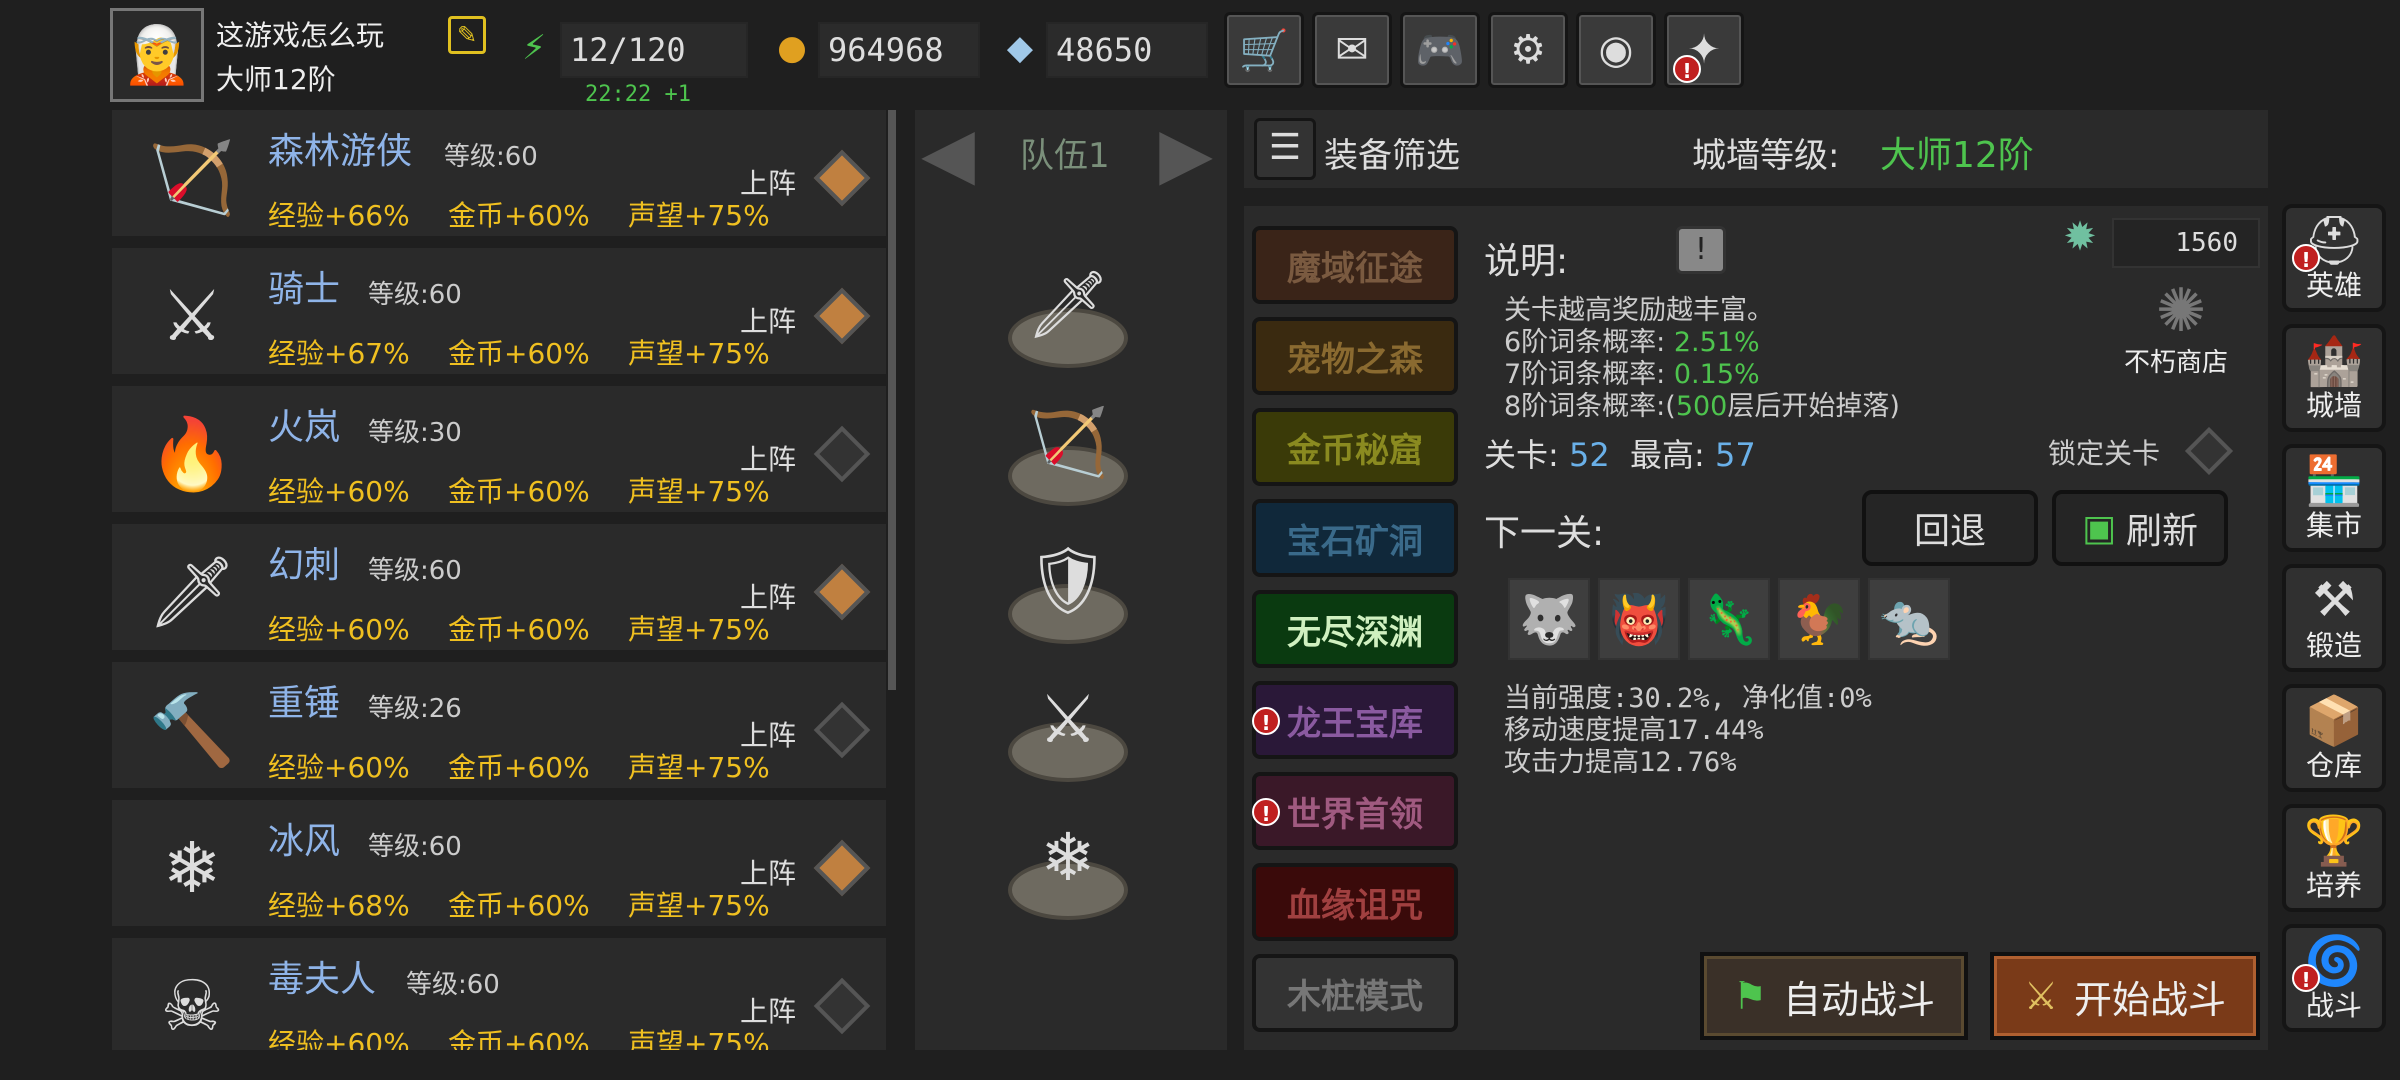 The width and height of the screenshot is (2400, 1080). Describe the element at coordinates (1355, 814) in the screenshot. I see `mode-label: 世界首领` at that location.